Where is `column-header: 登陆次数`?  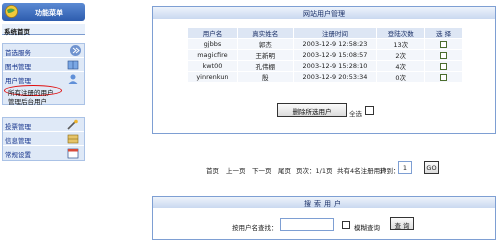 column-header: 登陆次数 is located at coordinates (401, 33).